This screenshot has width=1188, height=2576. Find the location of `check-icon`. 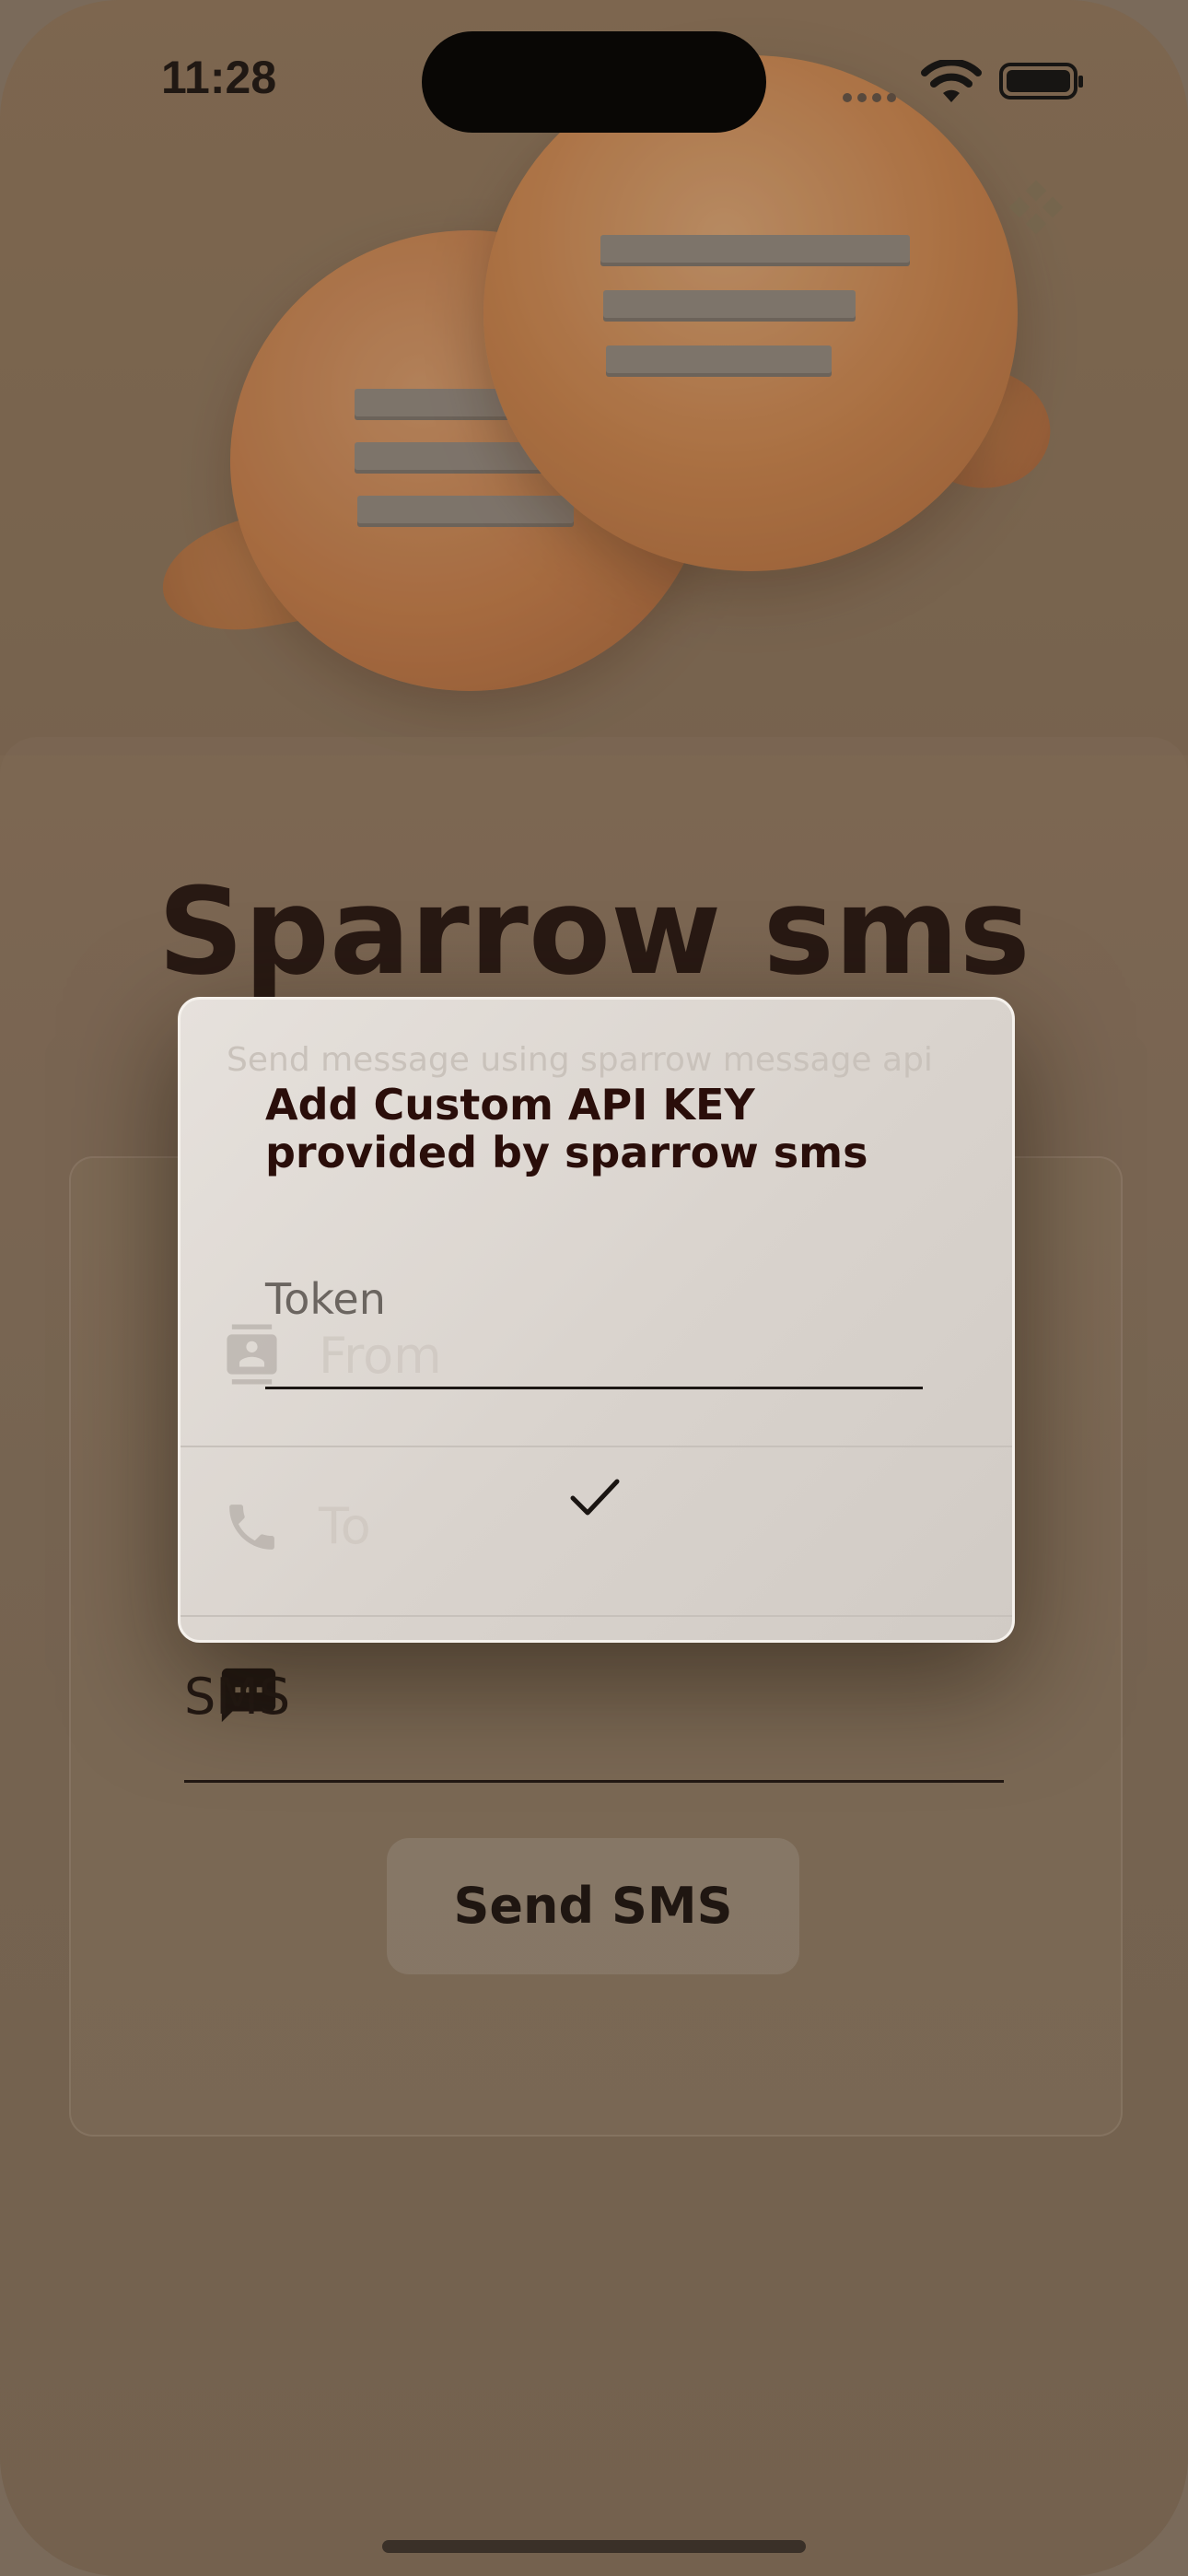

check-icon is located at coordinates (595, 1498).